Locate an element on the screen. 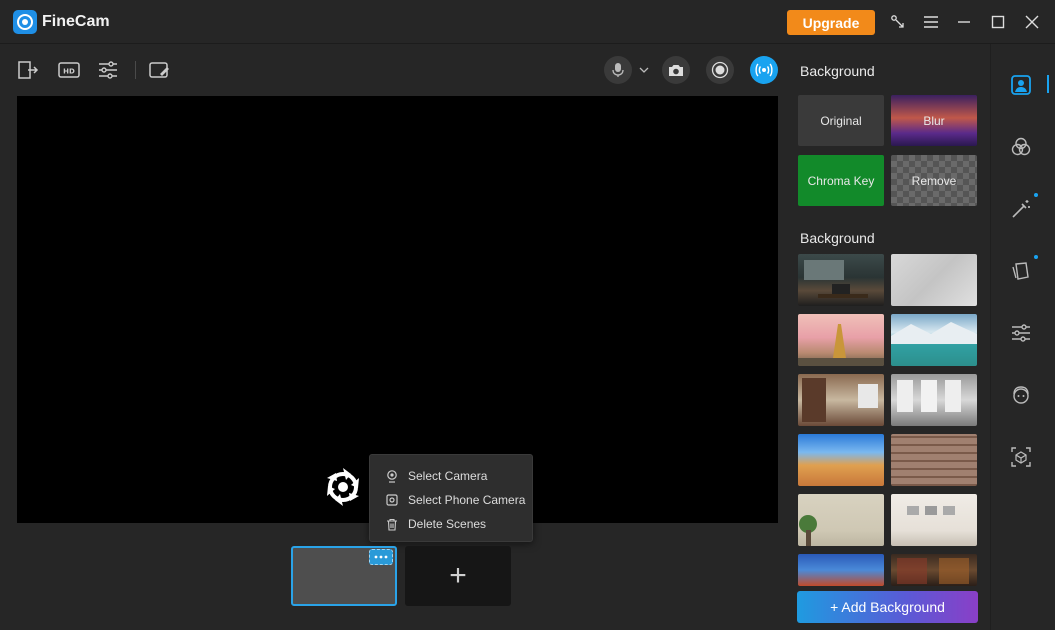 The height and width of the screenshot is (630, 1055). upgrade-button: Upgrade is located at coordinates (831, 22).